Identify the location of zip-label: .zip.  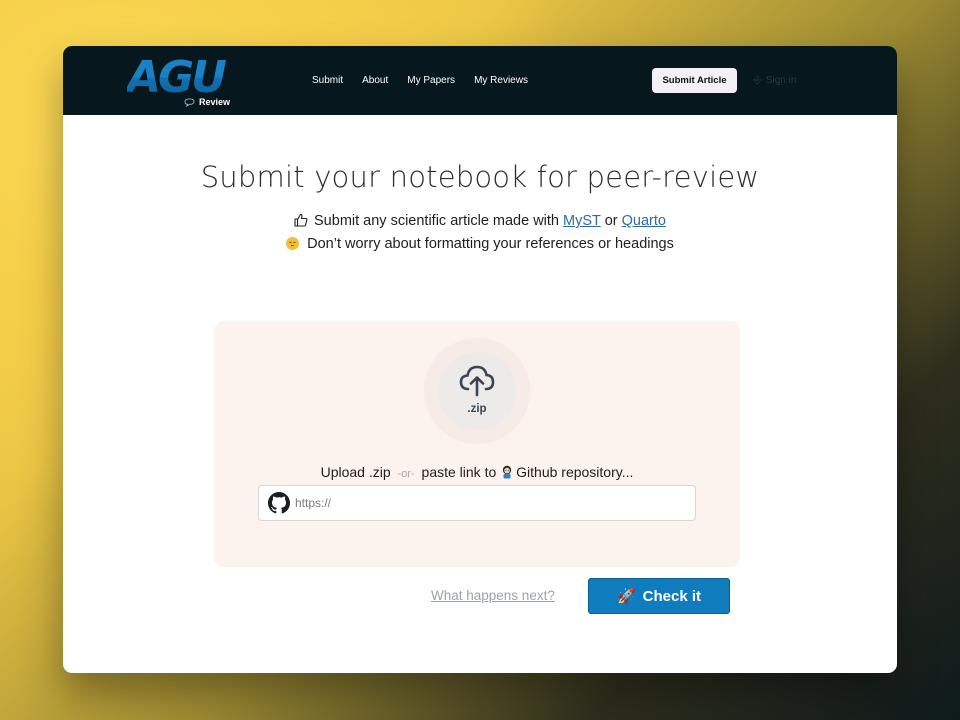
(477, 409).